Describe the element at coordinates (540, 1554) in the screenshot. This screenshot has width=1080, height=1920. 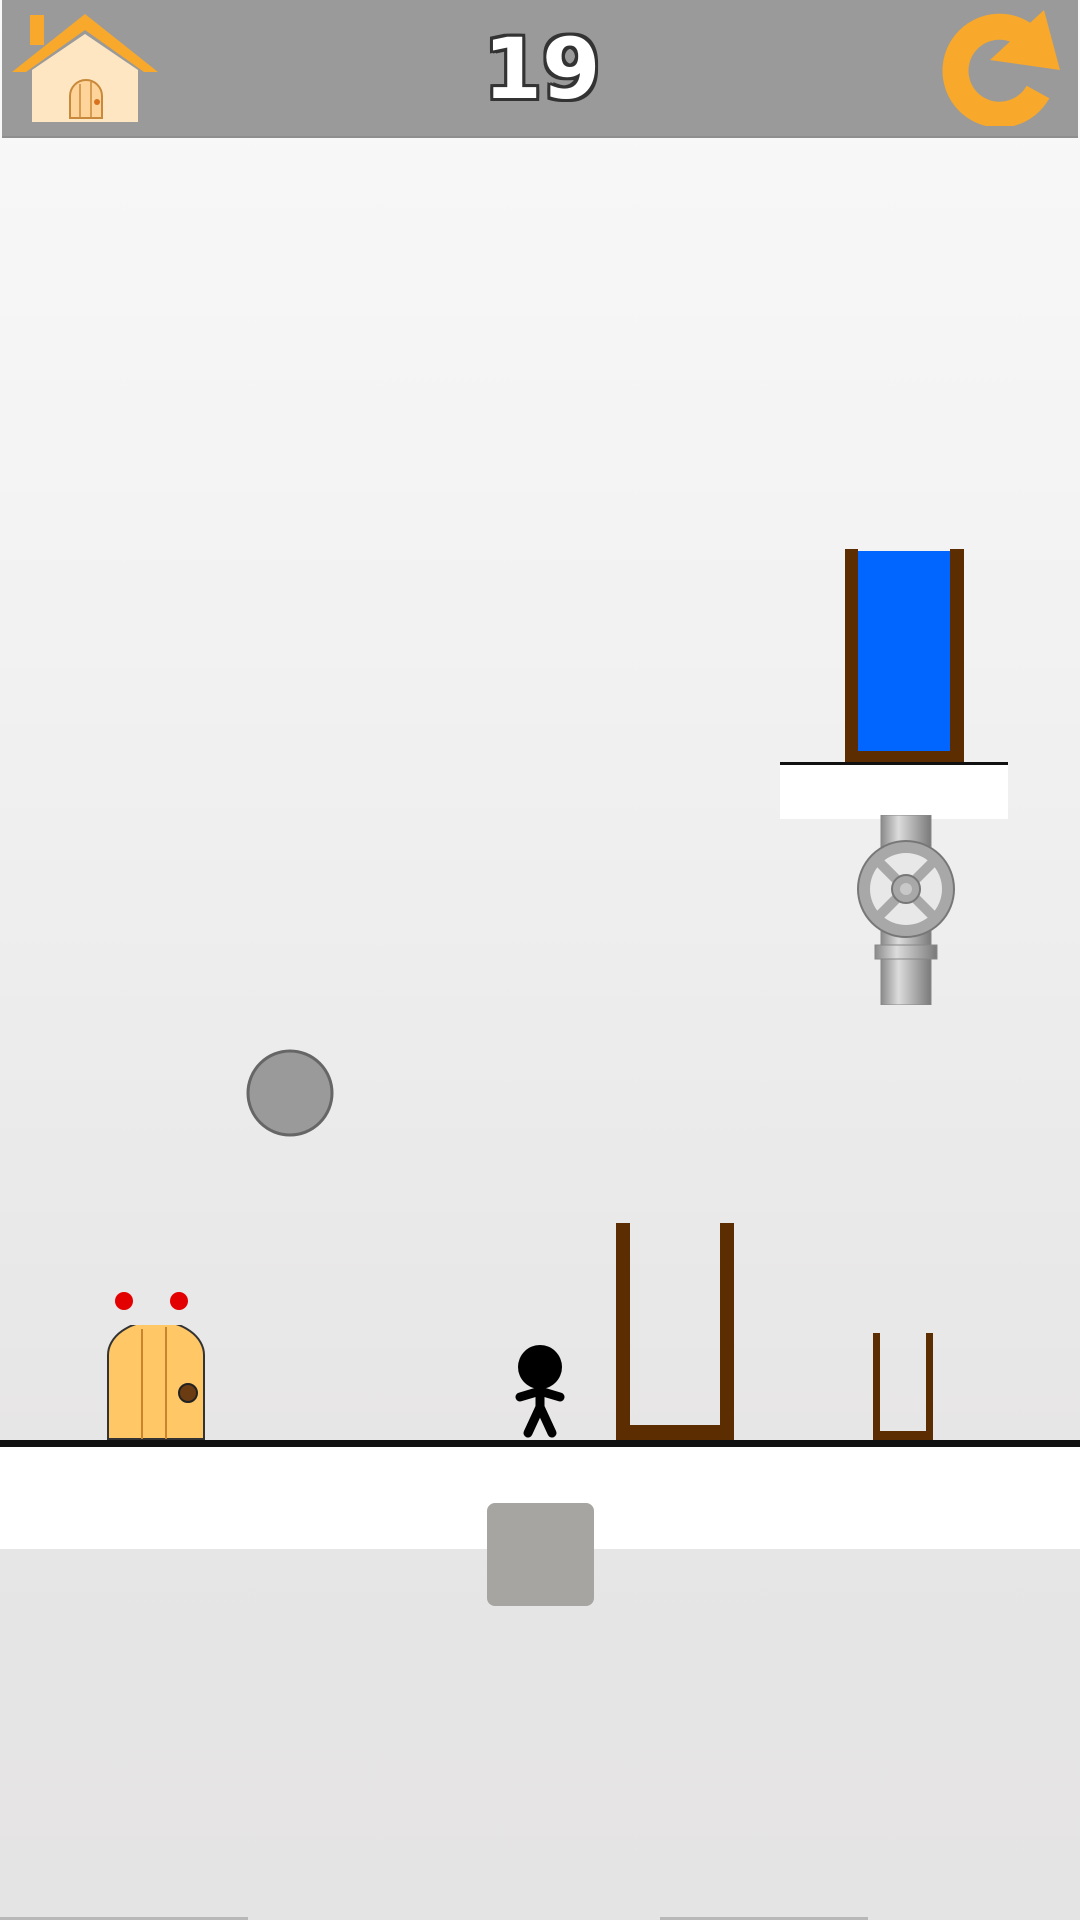
I see `action-button` at that location.